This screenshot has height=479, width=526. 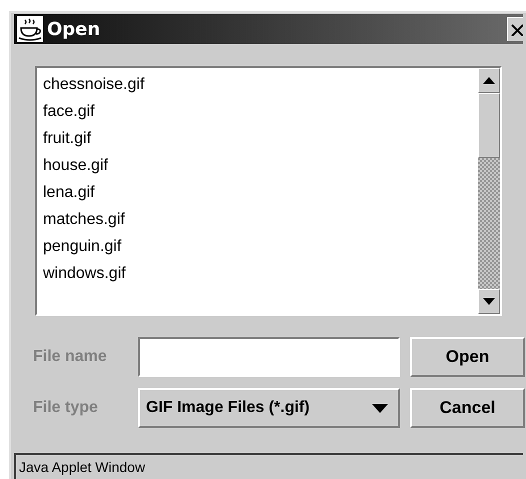 What do you see at coordinates (30, 29) in the screenshot?
I see `coffee-cup-icon` at bounding box center [30, 29].